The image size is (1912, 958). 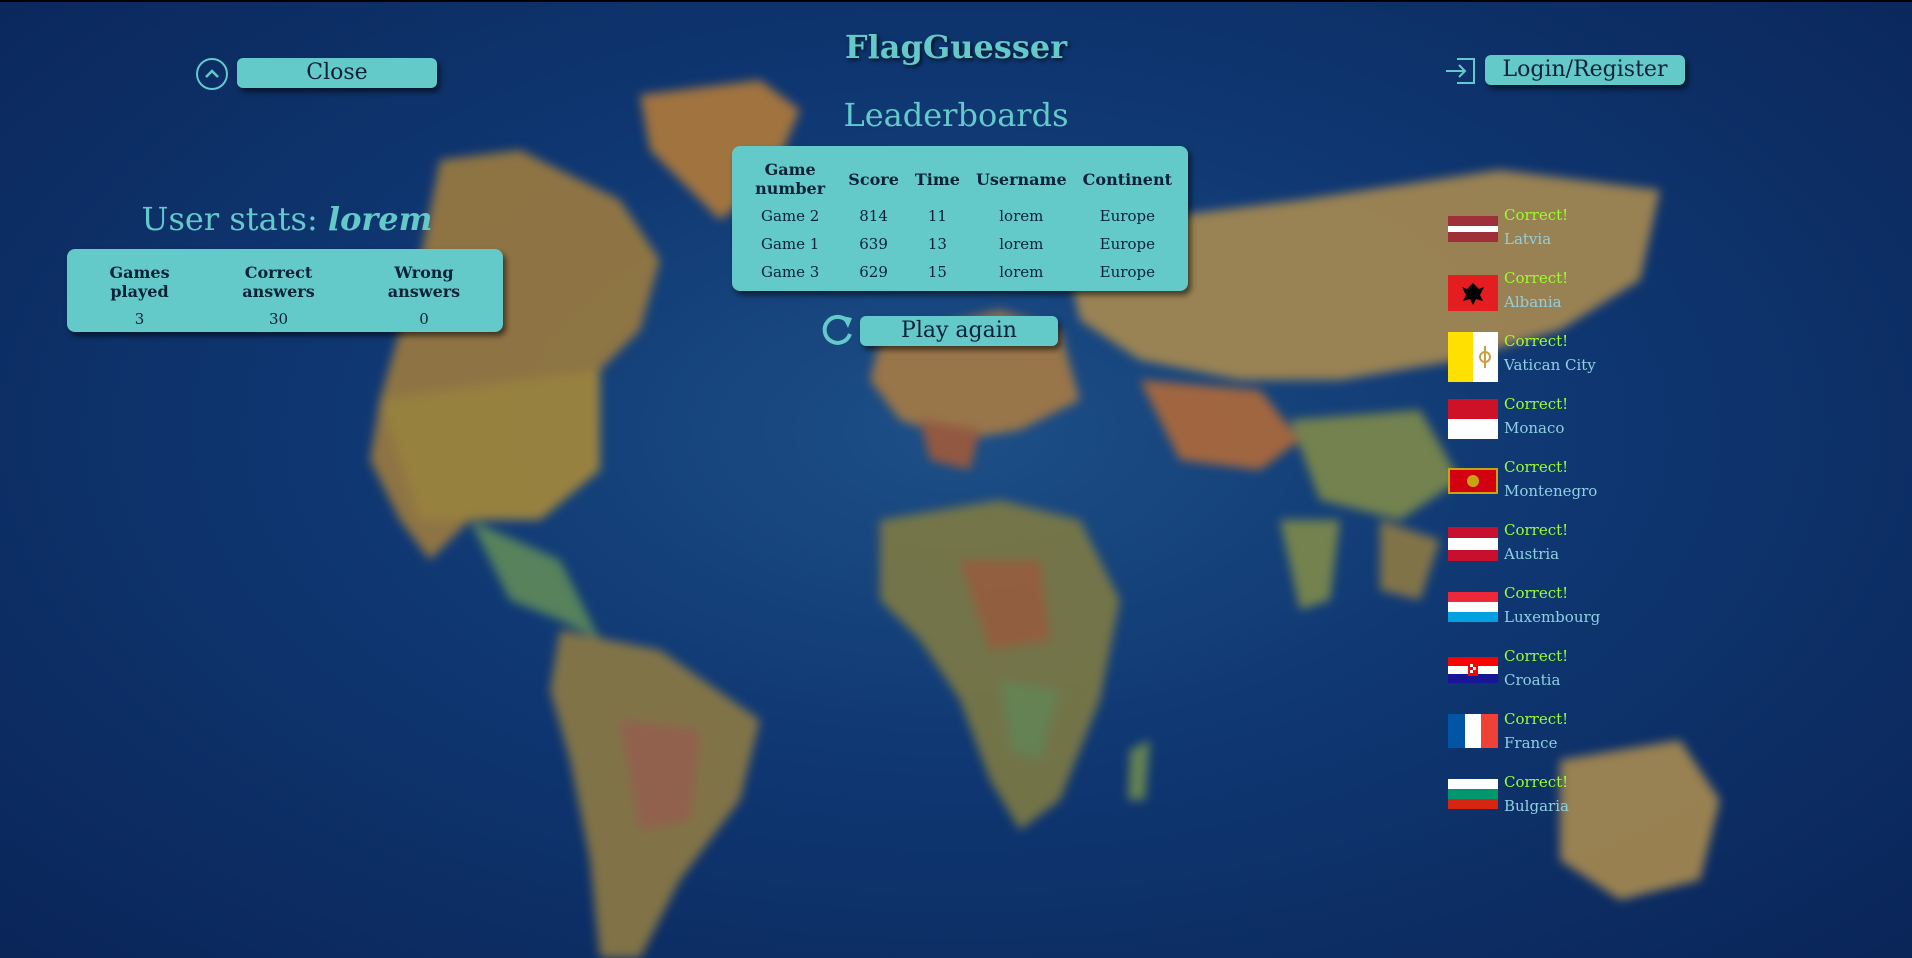 What do you see at coordinates (956, 1) in the screenshot?
I see `top-border` at bounding box center [956, 1].